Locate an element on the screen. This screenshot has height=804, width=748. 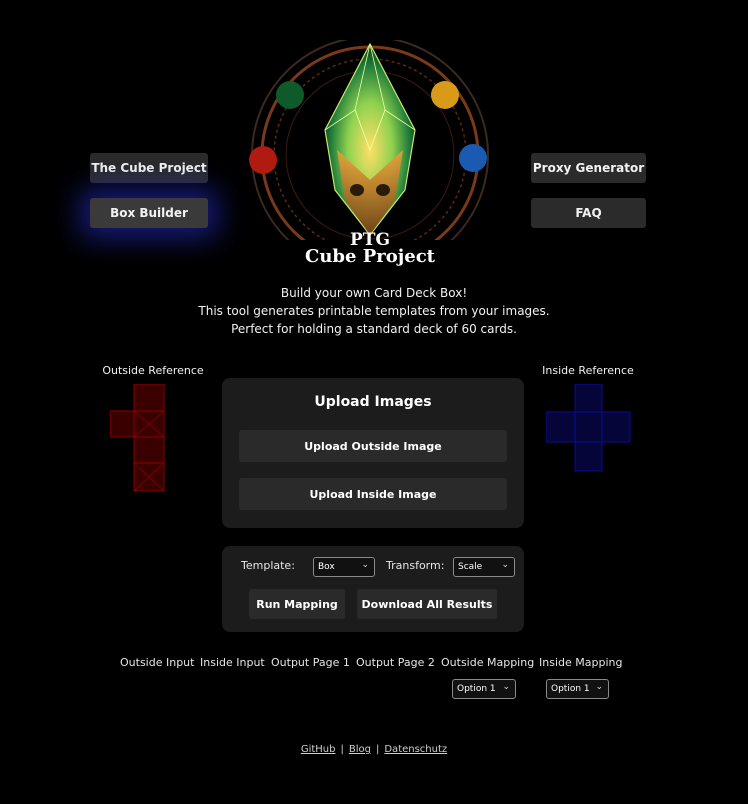
inside-reference-template is located at coordinates (588, 428).